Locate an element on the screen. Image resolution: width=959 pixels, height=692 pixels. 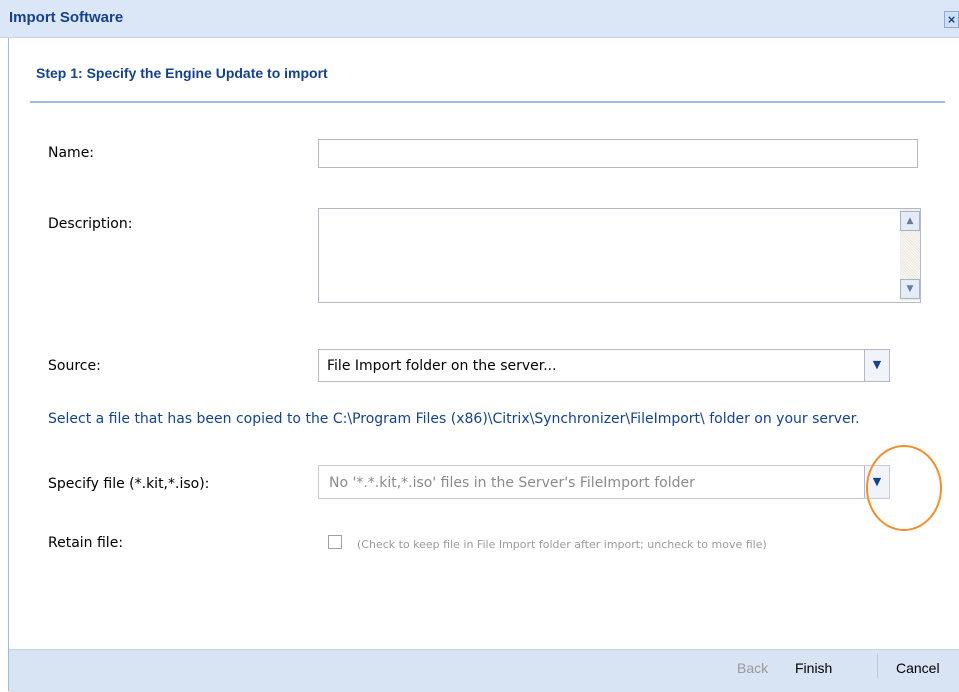
description-label: Description: is located at coordinates (90, 224).